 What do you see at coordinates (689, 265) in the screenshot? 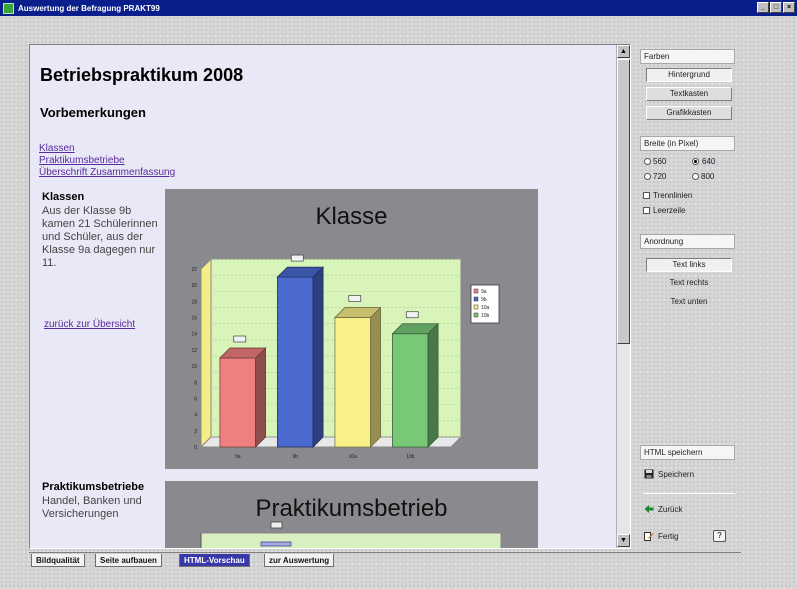
I see `layout-text-left-button: Text links` at bounding box center [689, 265].